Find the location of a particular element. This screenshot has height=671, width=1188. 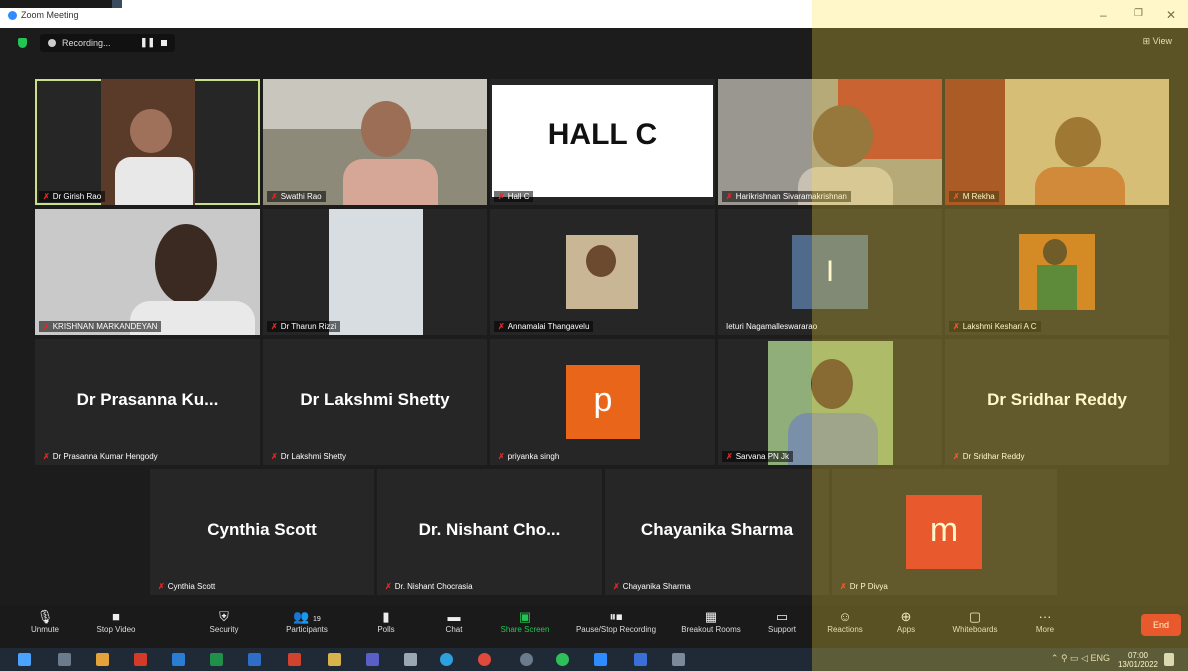

participants-button: 👥 19 Participants is located at coordinates (307, 621).